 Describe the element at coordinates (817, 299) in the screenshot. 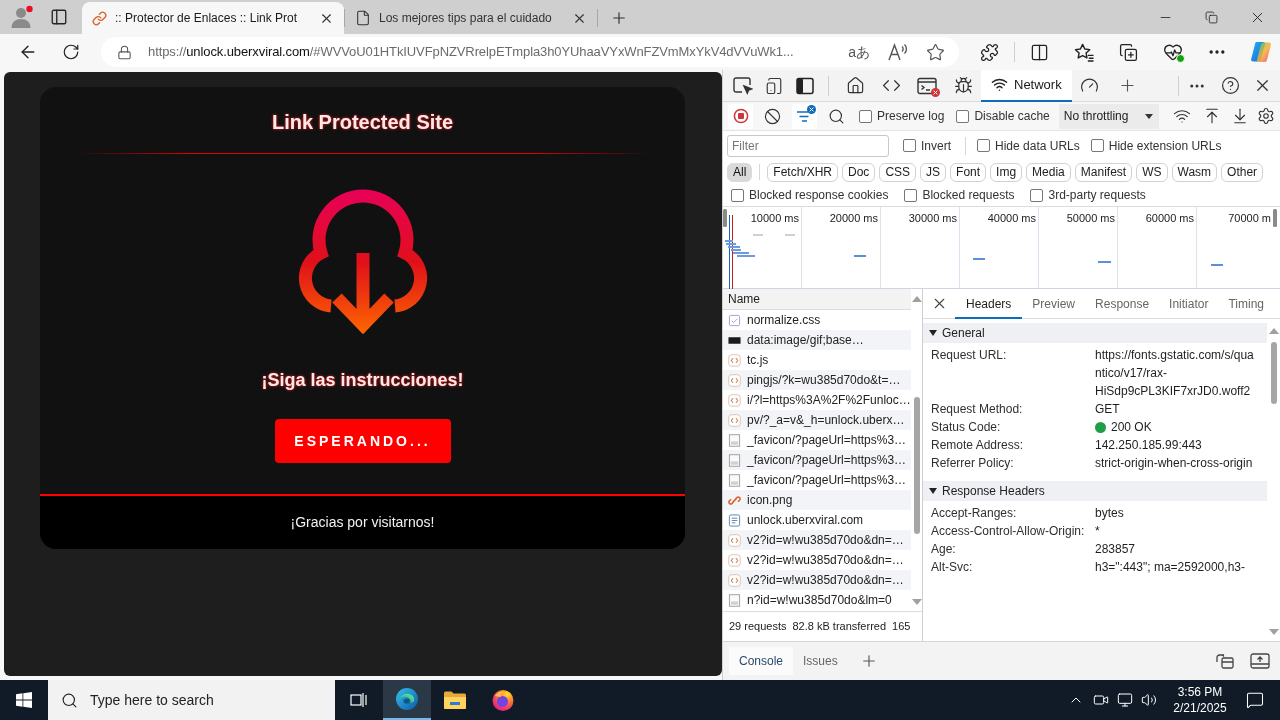

I see `column-header: Name` at that location.